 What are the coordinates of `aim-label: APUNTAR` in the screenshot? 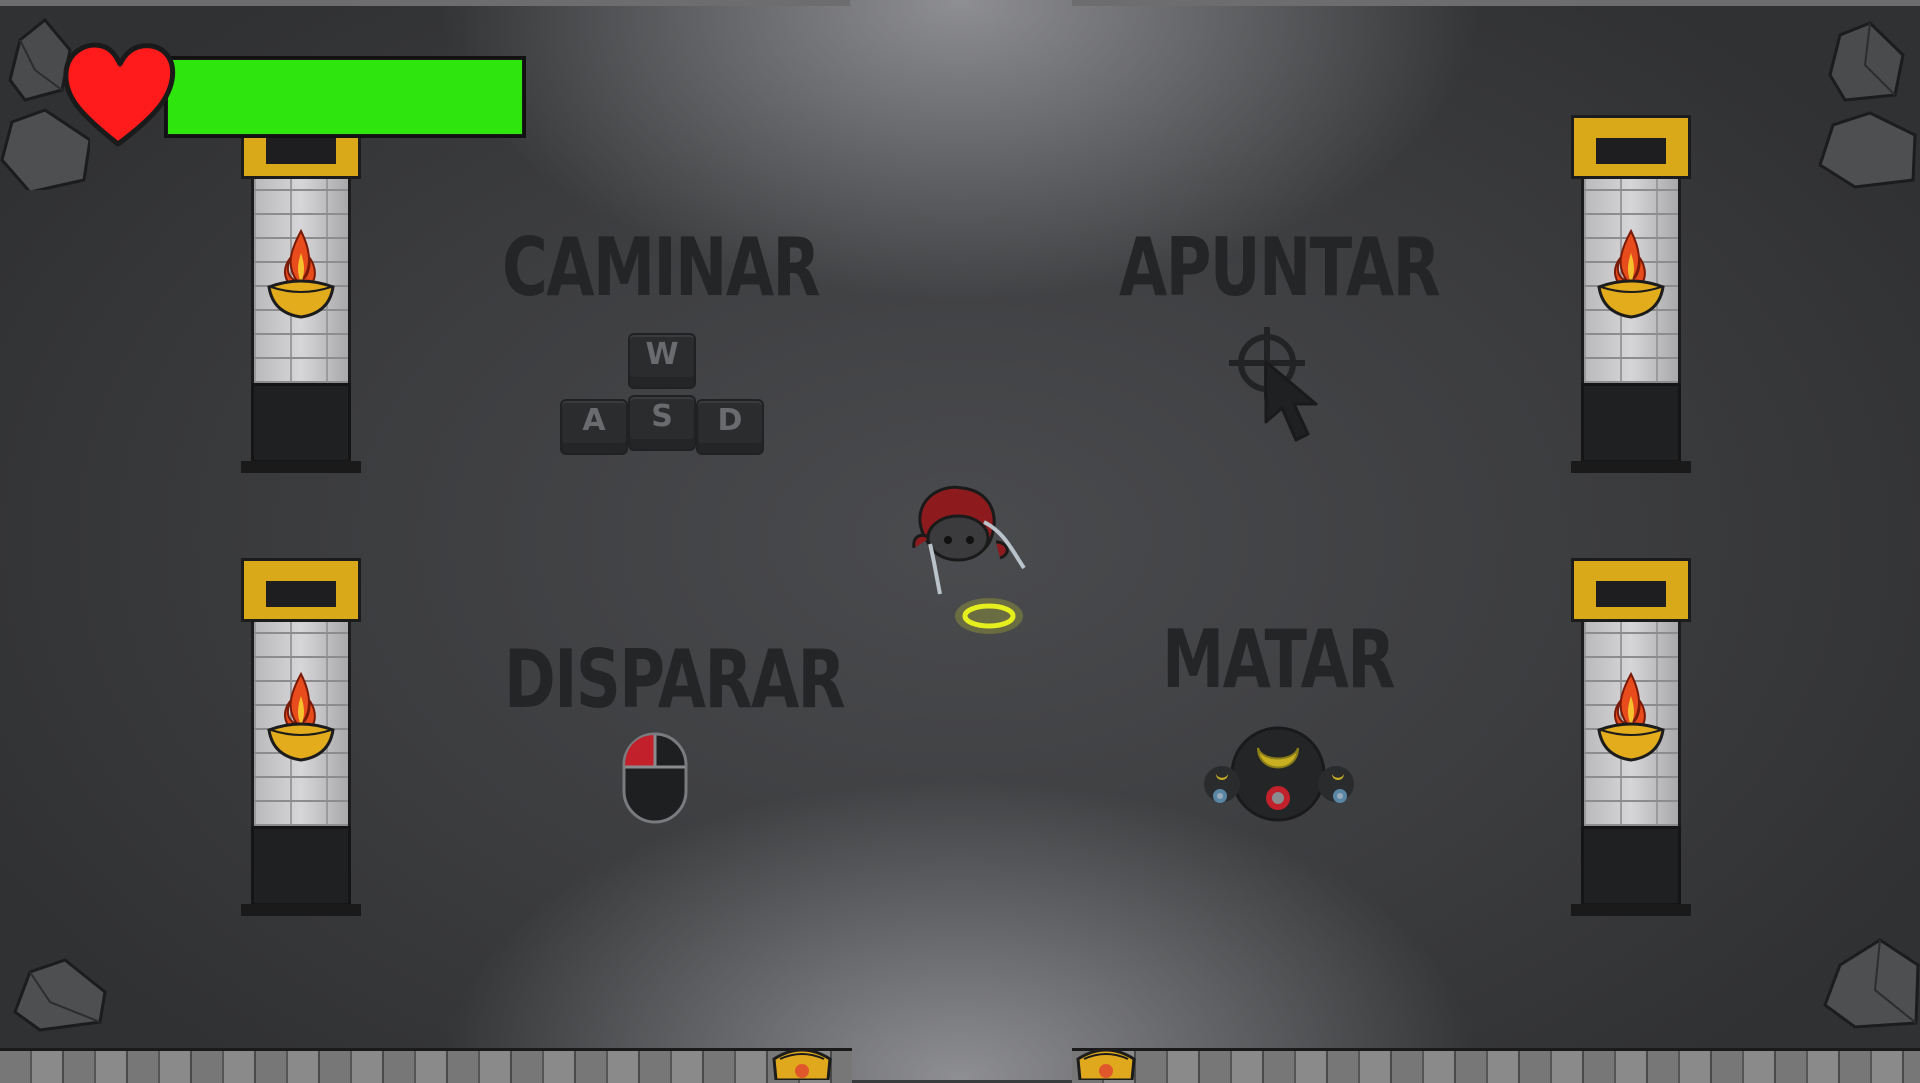 It's located at (1280, 267).